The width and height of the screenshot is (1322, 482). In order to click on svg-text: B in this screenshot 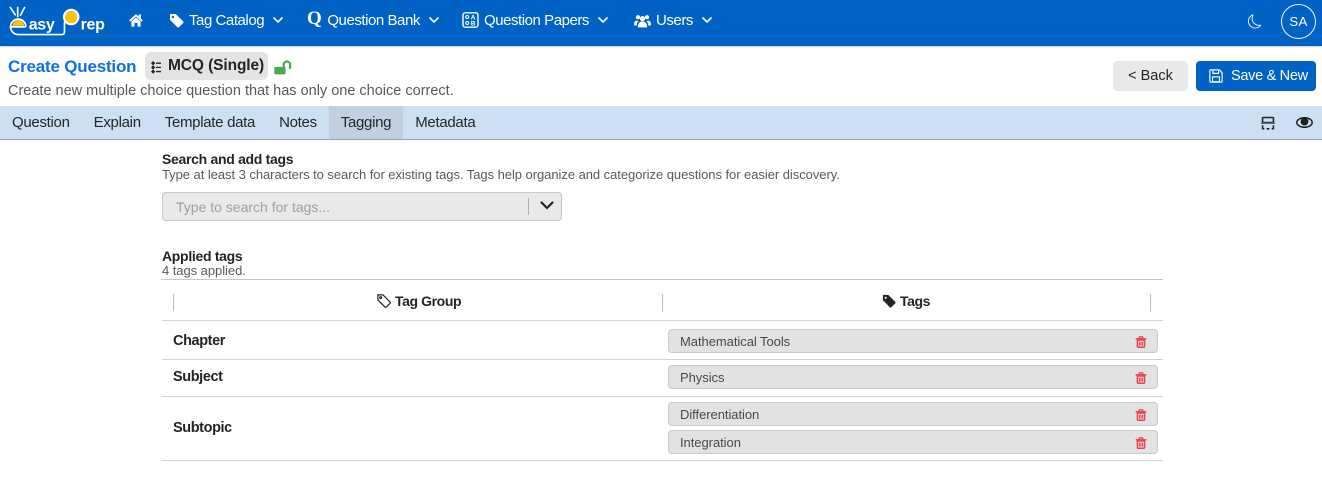, I will do `click(473, 24)`.